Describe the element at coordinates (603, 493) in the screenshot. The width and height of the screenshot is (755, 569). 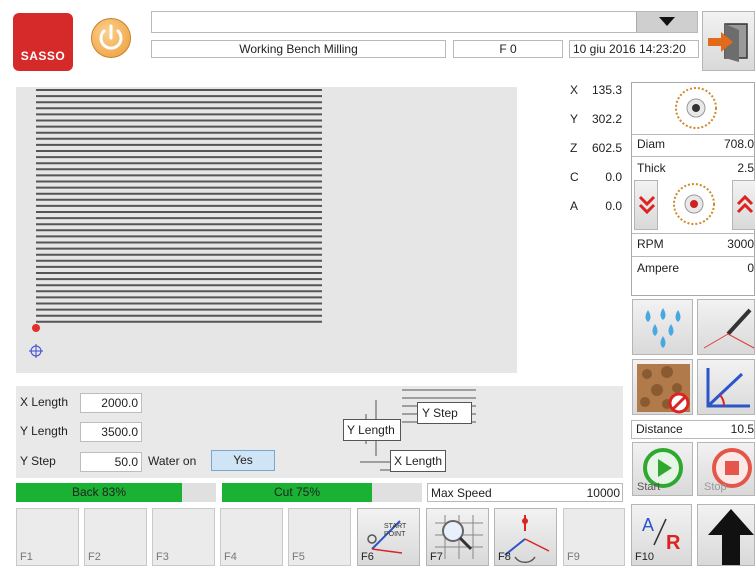
I see `max-speed-value: 10000` at that location.